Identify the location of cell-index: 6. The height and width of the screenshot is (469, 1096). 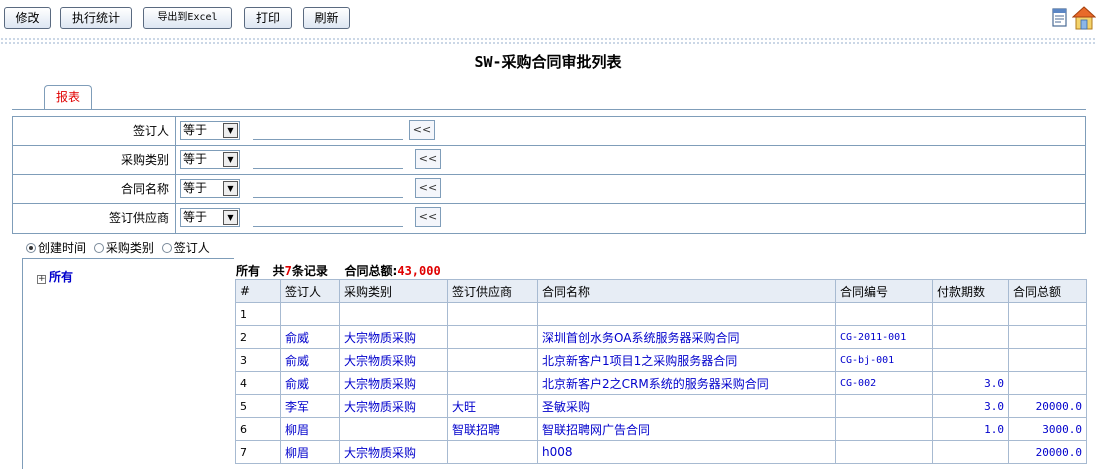
(258, 429).